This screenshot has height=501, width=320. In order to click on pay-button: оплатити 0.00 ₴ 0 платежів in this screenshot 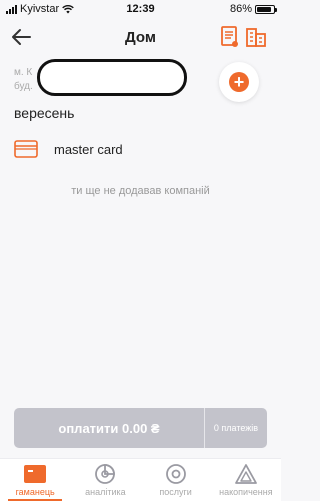, I will do `click(140, 428)`.